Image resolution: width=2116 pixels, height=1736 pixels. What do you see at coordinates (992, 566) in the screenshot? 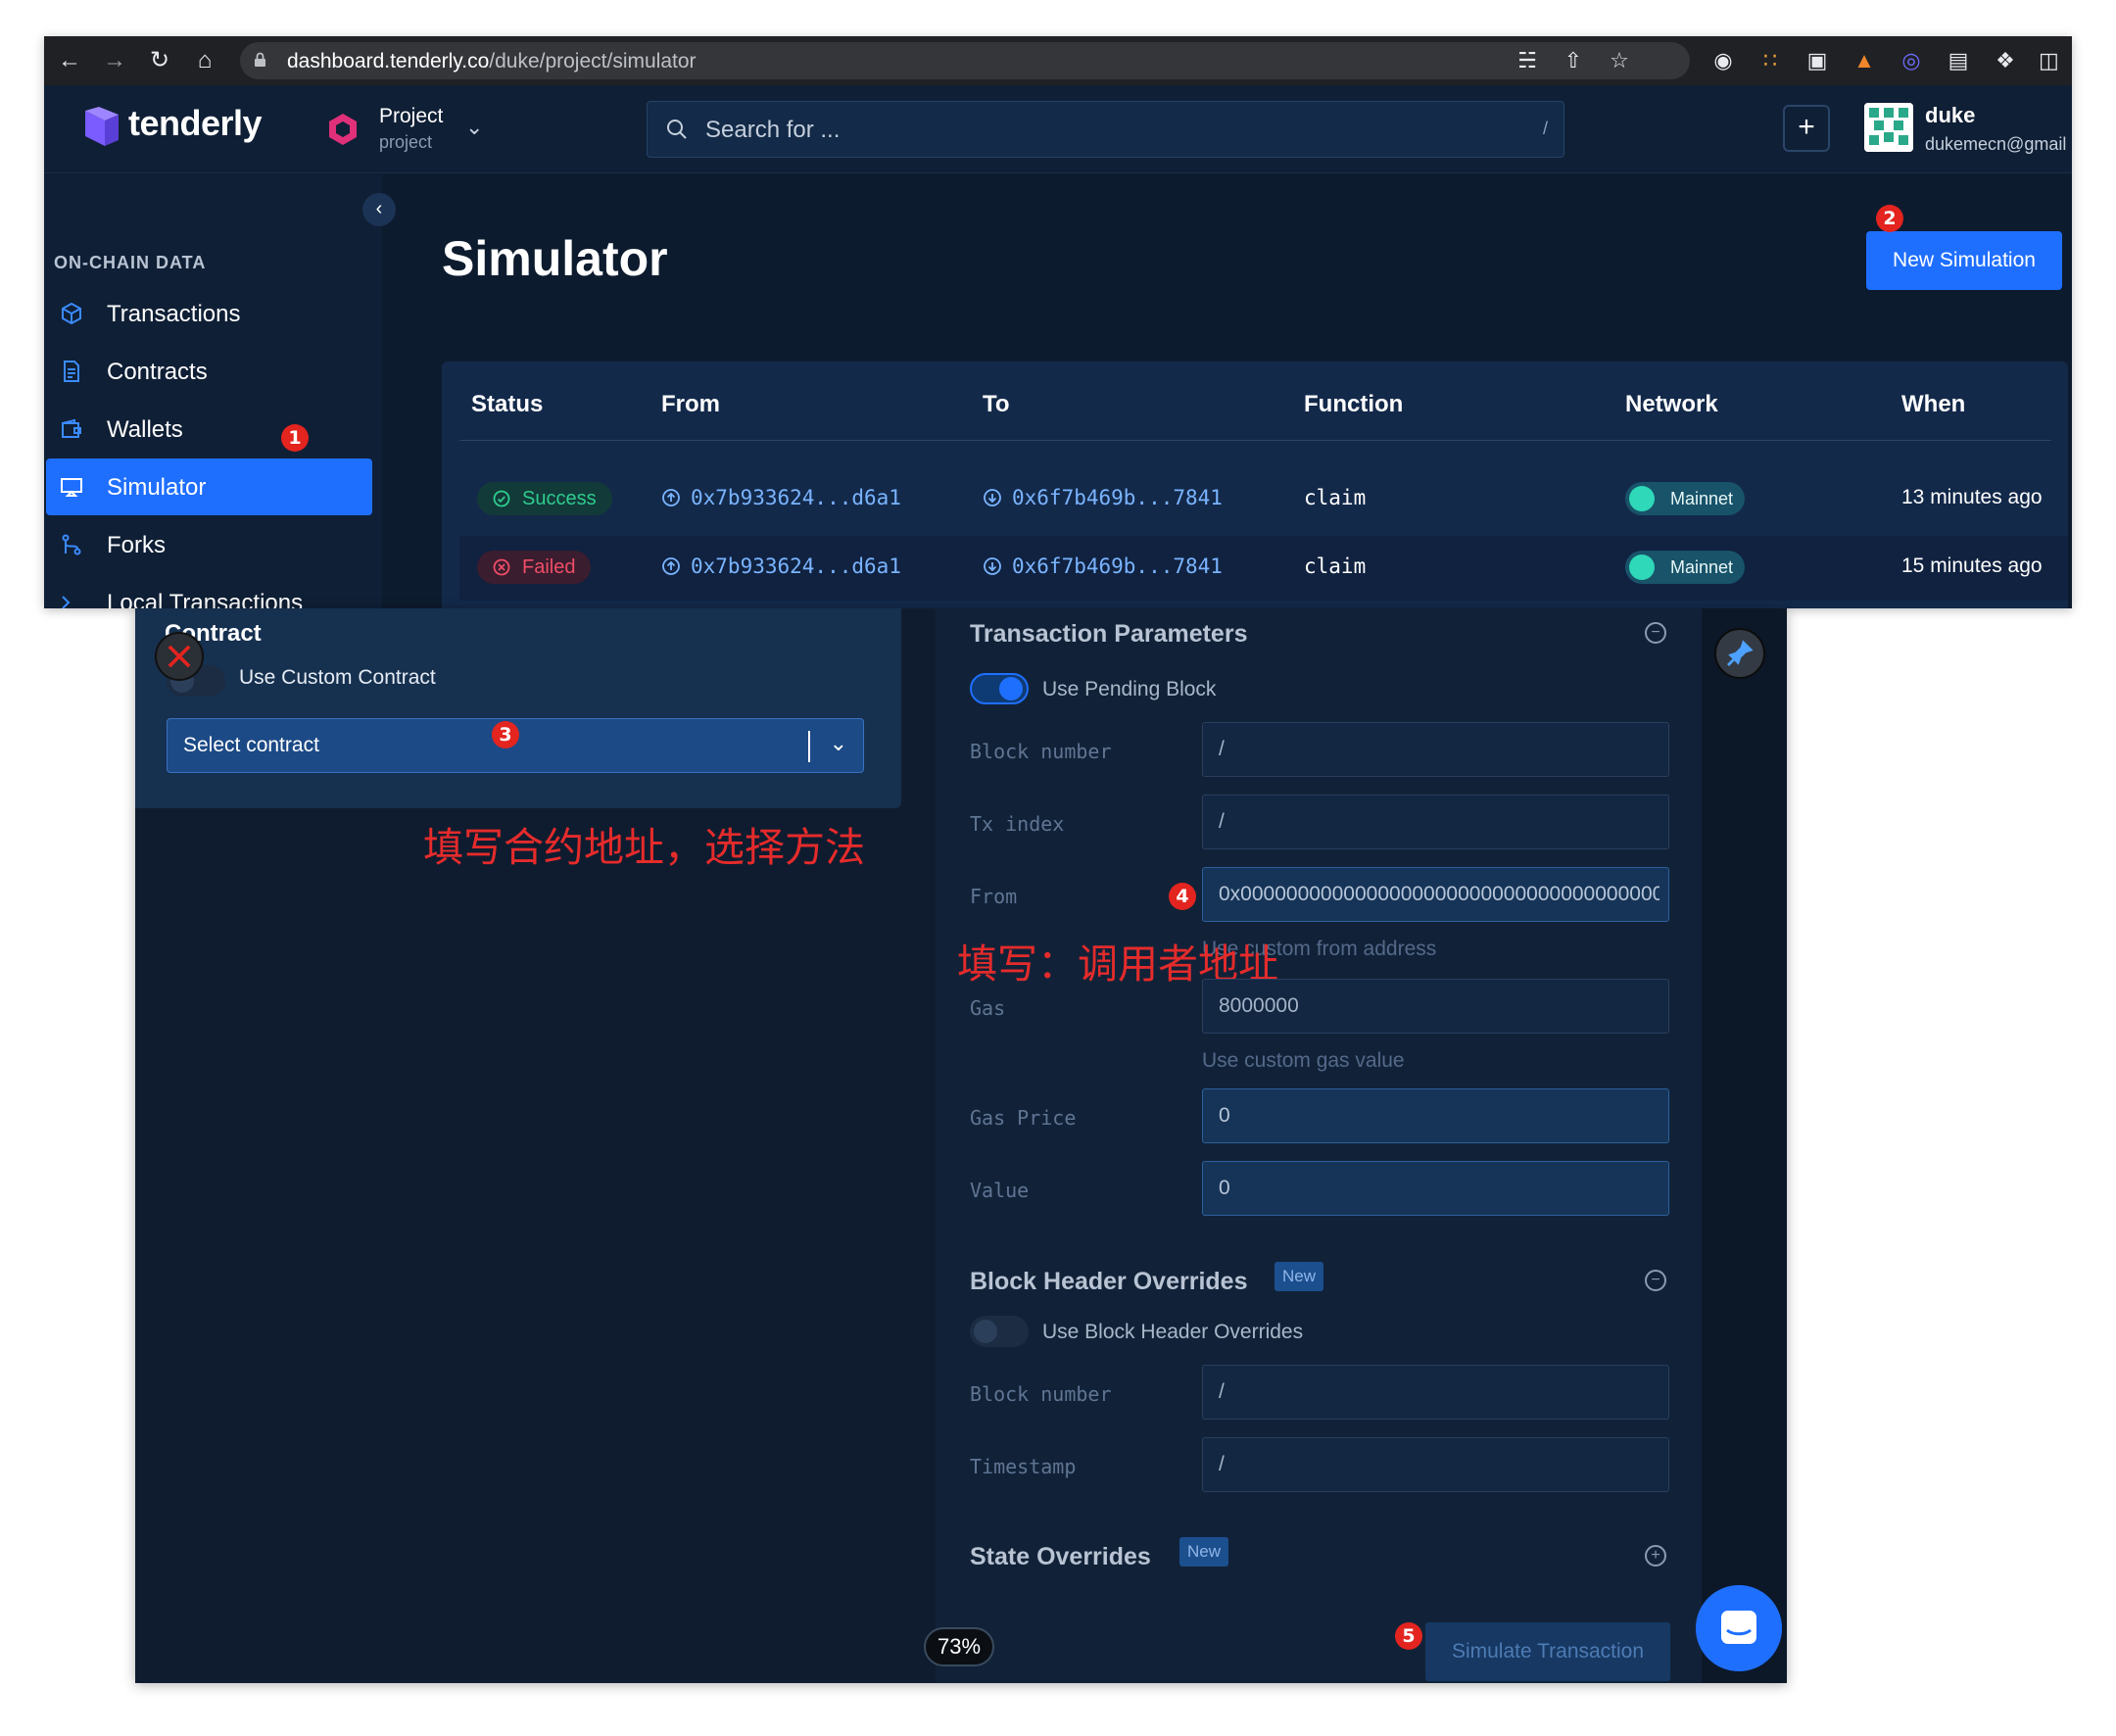
I see `arrow-down-circle-icon` at bounding box center [992, 566].